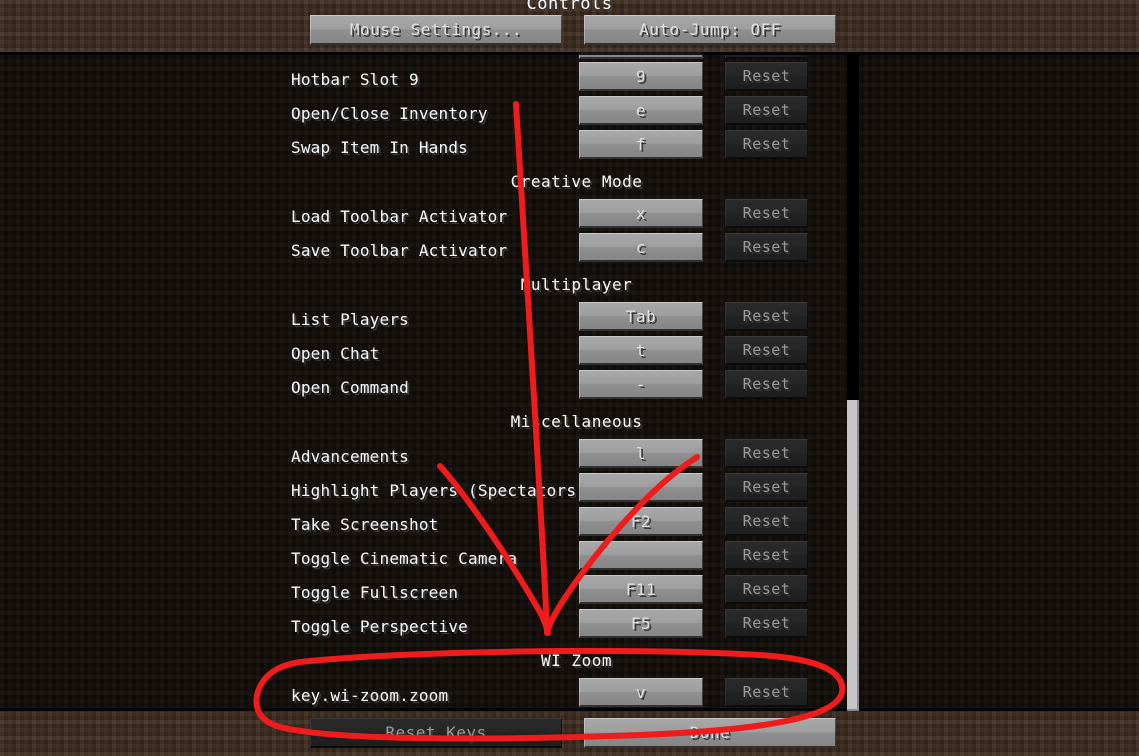 The image size is (1139, 756). Describe the element at coordinates (641, 384) in the screenshot. I see `keybinding-key-button: -` at that location.